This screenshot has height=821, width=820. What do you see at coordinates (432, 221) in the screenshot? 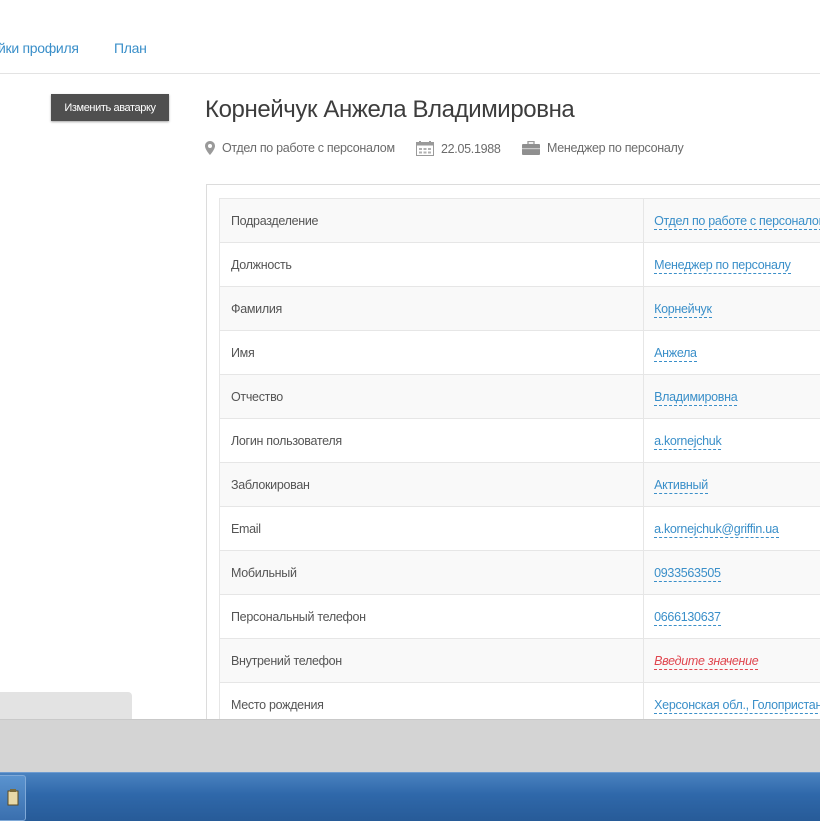
I see `field-label: Подразделение` at bounding box center [432, 221].